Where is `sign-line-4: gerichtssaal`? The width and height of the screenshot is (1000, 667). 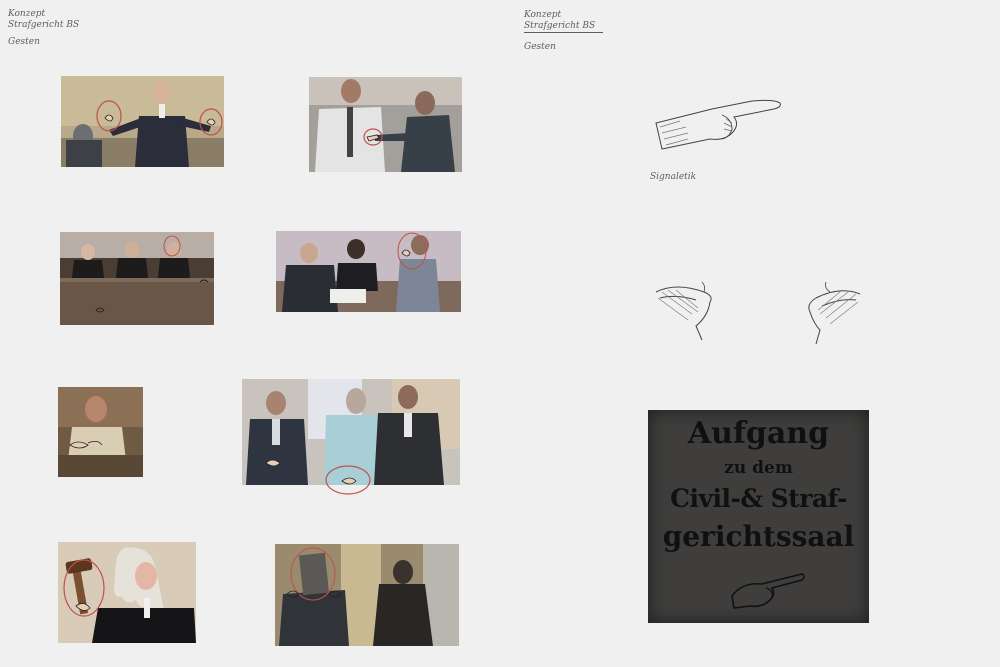 sign-line-4: gerichtssaal is located at coordinates (758, 536).